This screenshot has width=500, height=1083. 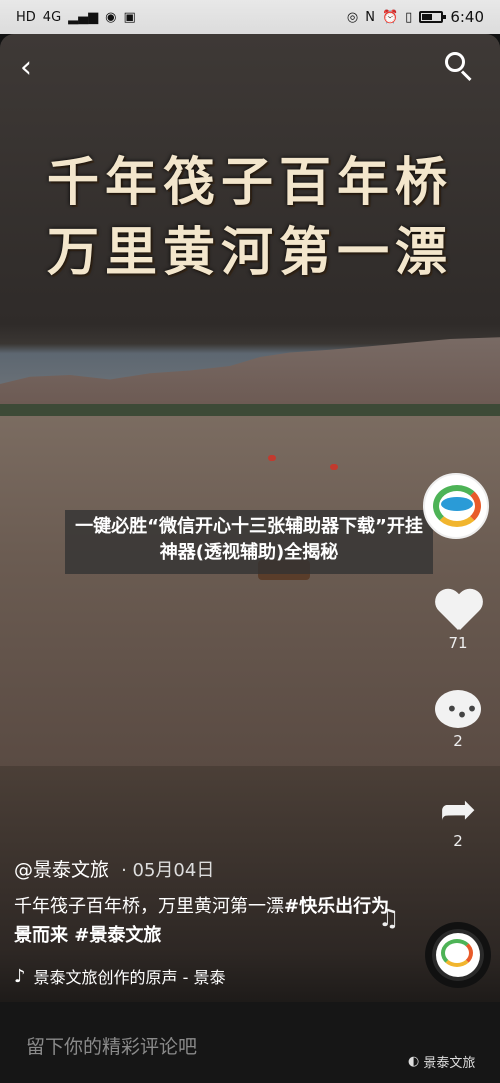 I want to click on video-title-line1: 千年筏子百年桥, so click(x=249, y=182).